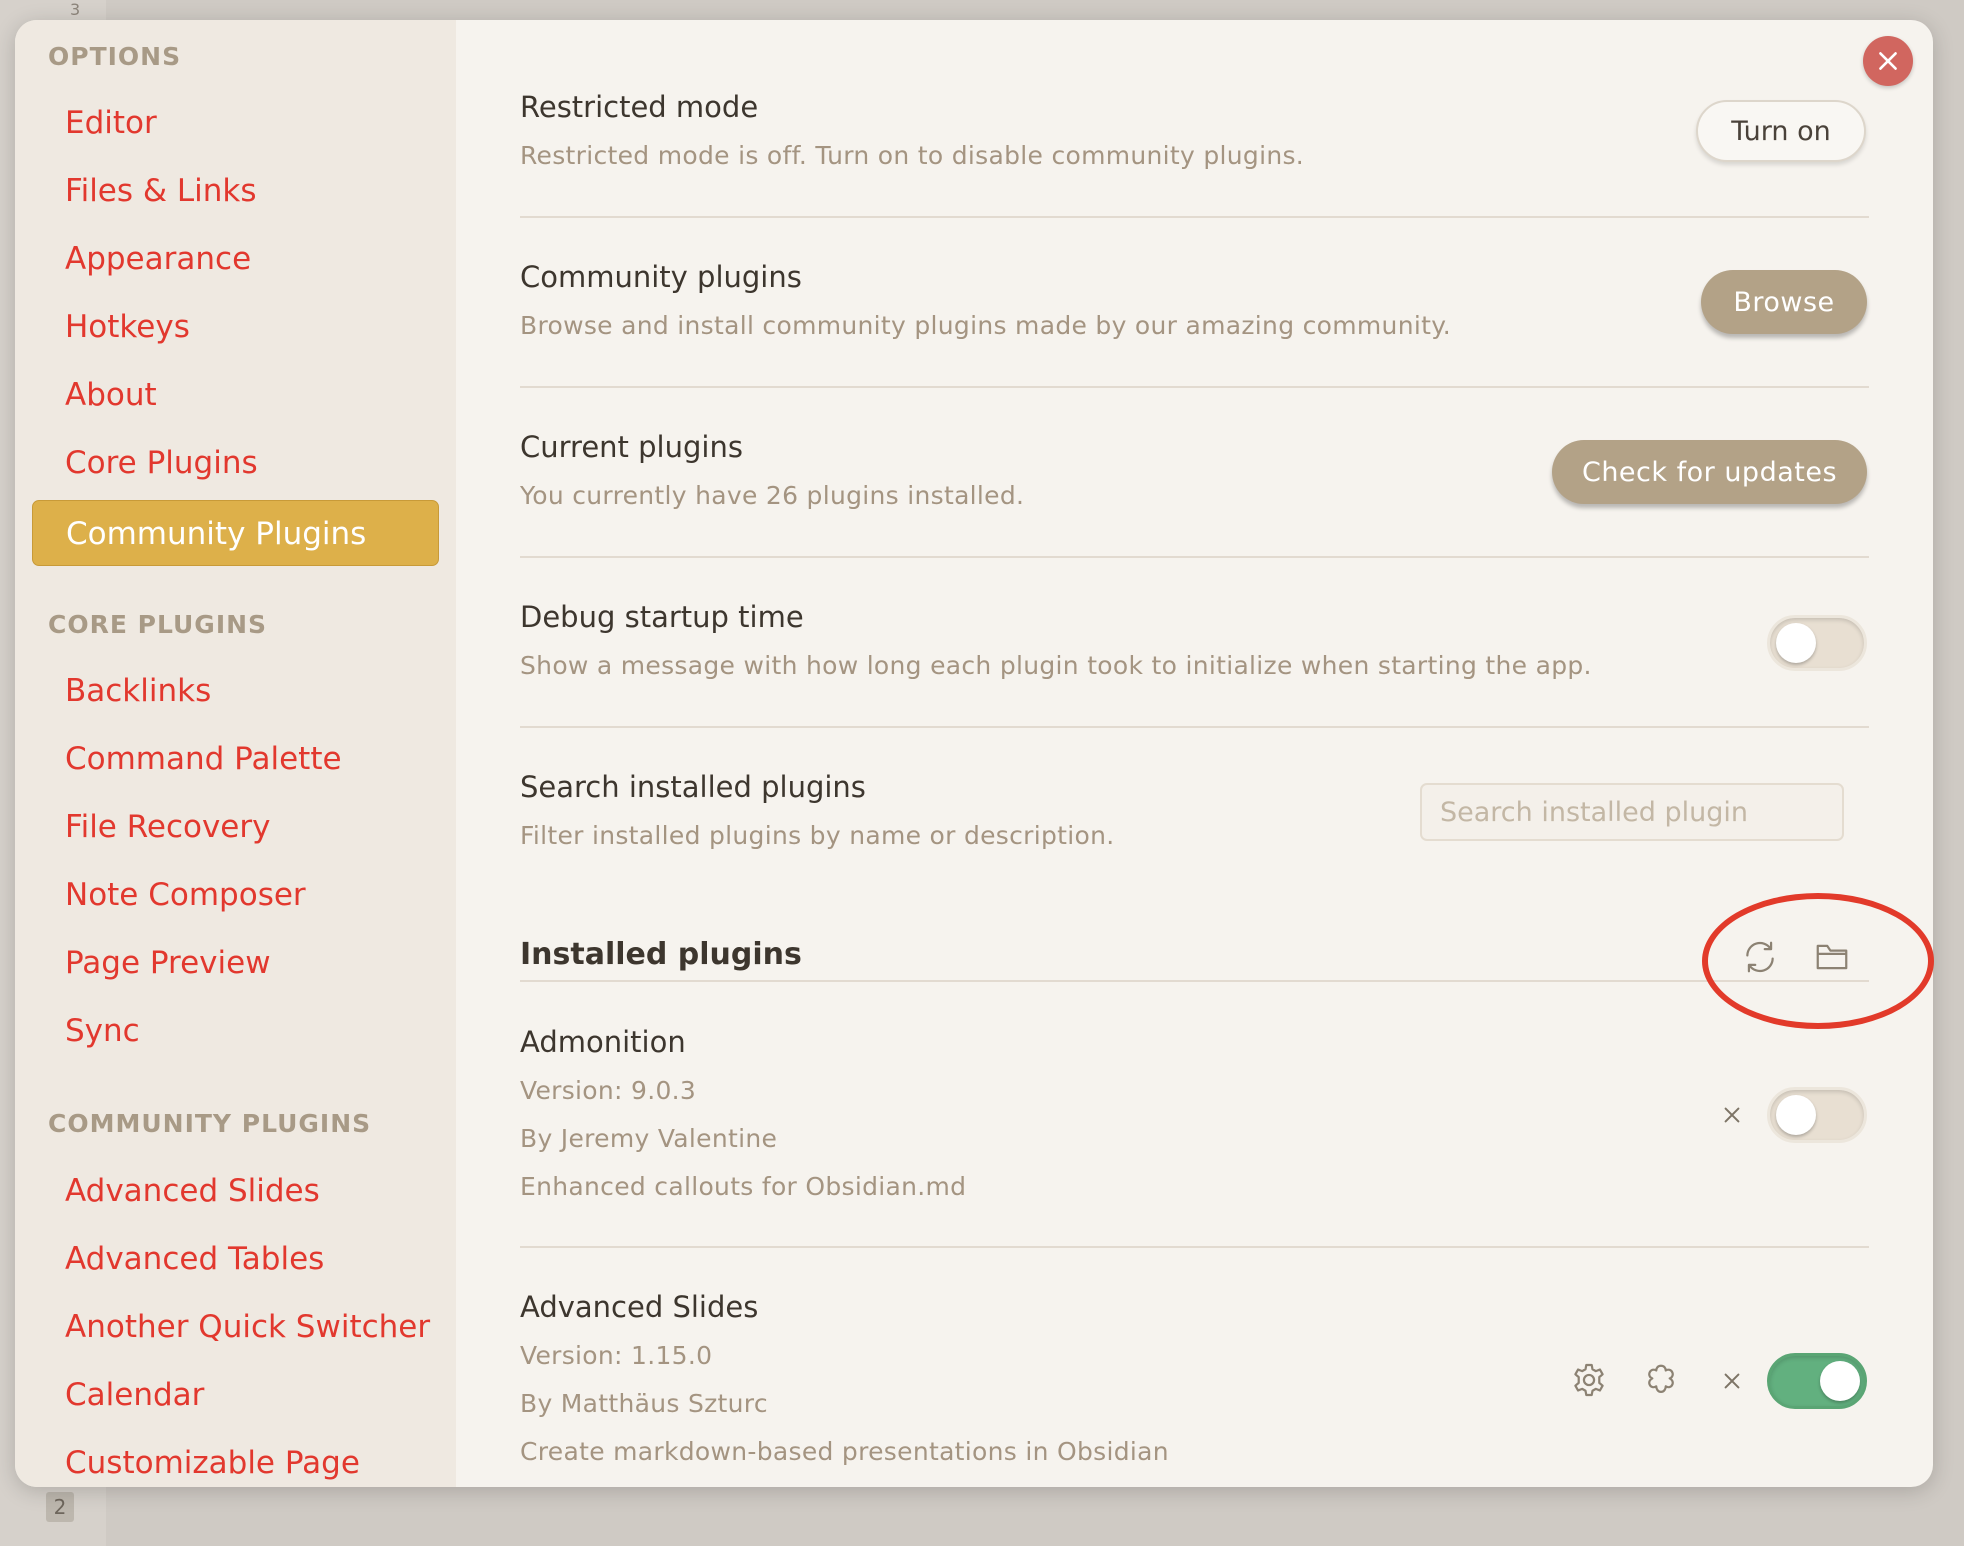  I want to click on sidebar-heading-core-plugins: CORE PLUGINS, so click(158, 624).